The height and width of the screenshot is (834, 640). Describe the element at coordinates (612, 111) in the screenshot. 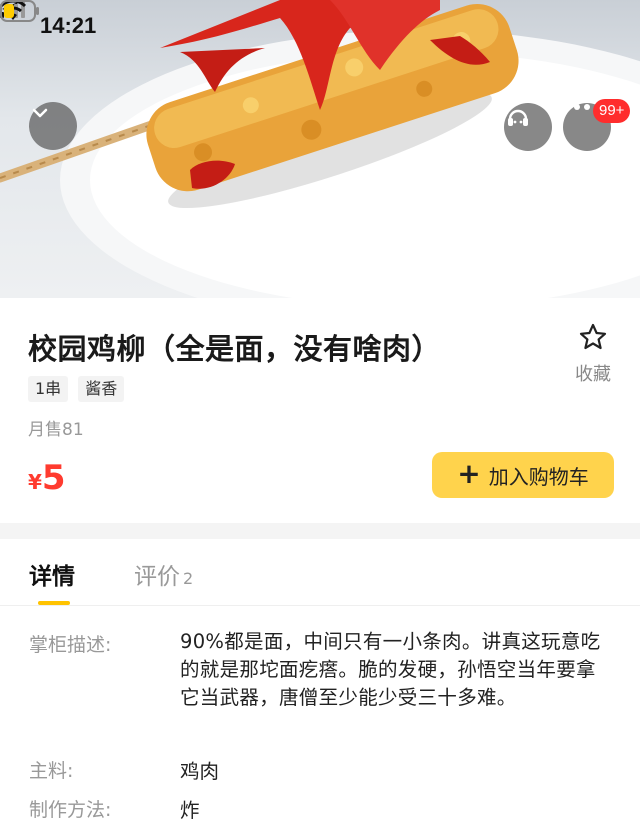

I see `message-count-badge: 99+` at that location.